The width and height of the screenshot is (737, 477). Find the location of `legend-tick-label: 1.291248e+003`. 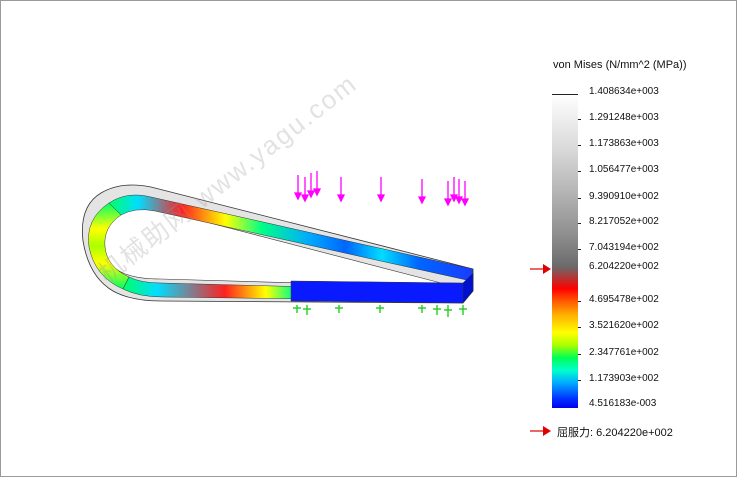

legend-tick-label: 1.291248e+003 is located at coordinates (624, 117).